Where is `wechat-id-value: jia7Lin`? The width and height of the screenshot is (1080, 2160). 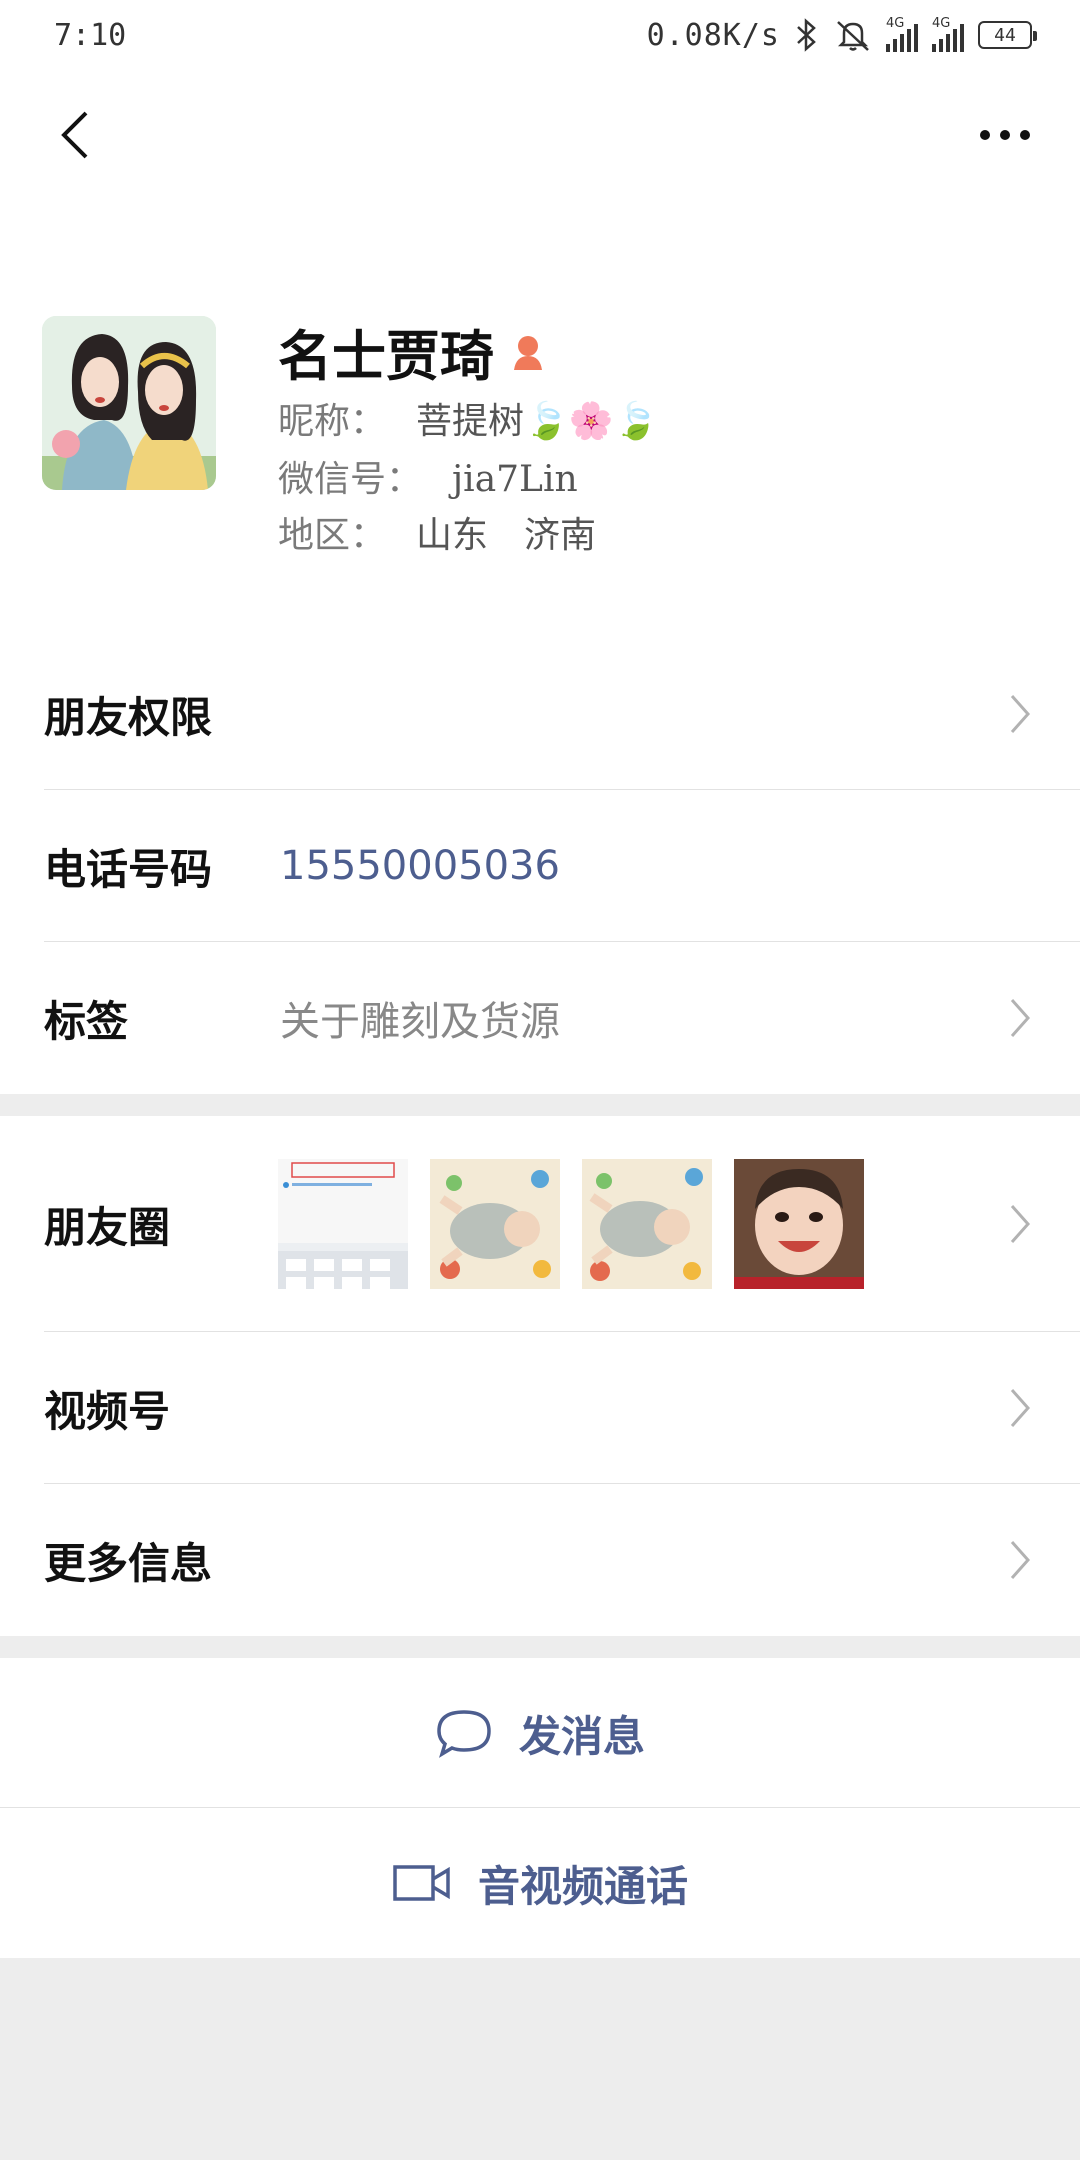
wechat-id-value: jia7Lin is located at coordinates (515, 479).